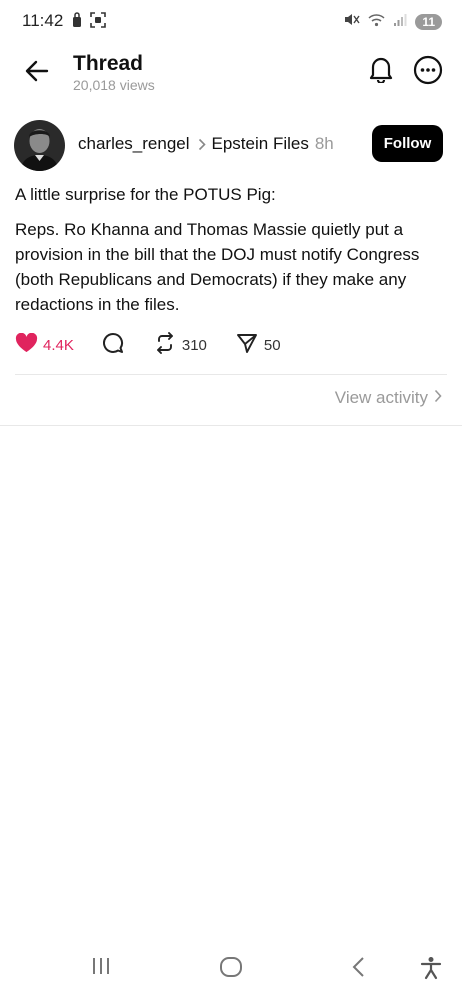 The width and height of the screenshot is (462, 1000). I want to click on post-actions: 4.4K 310 50, so click(148, 345).